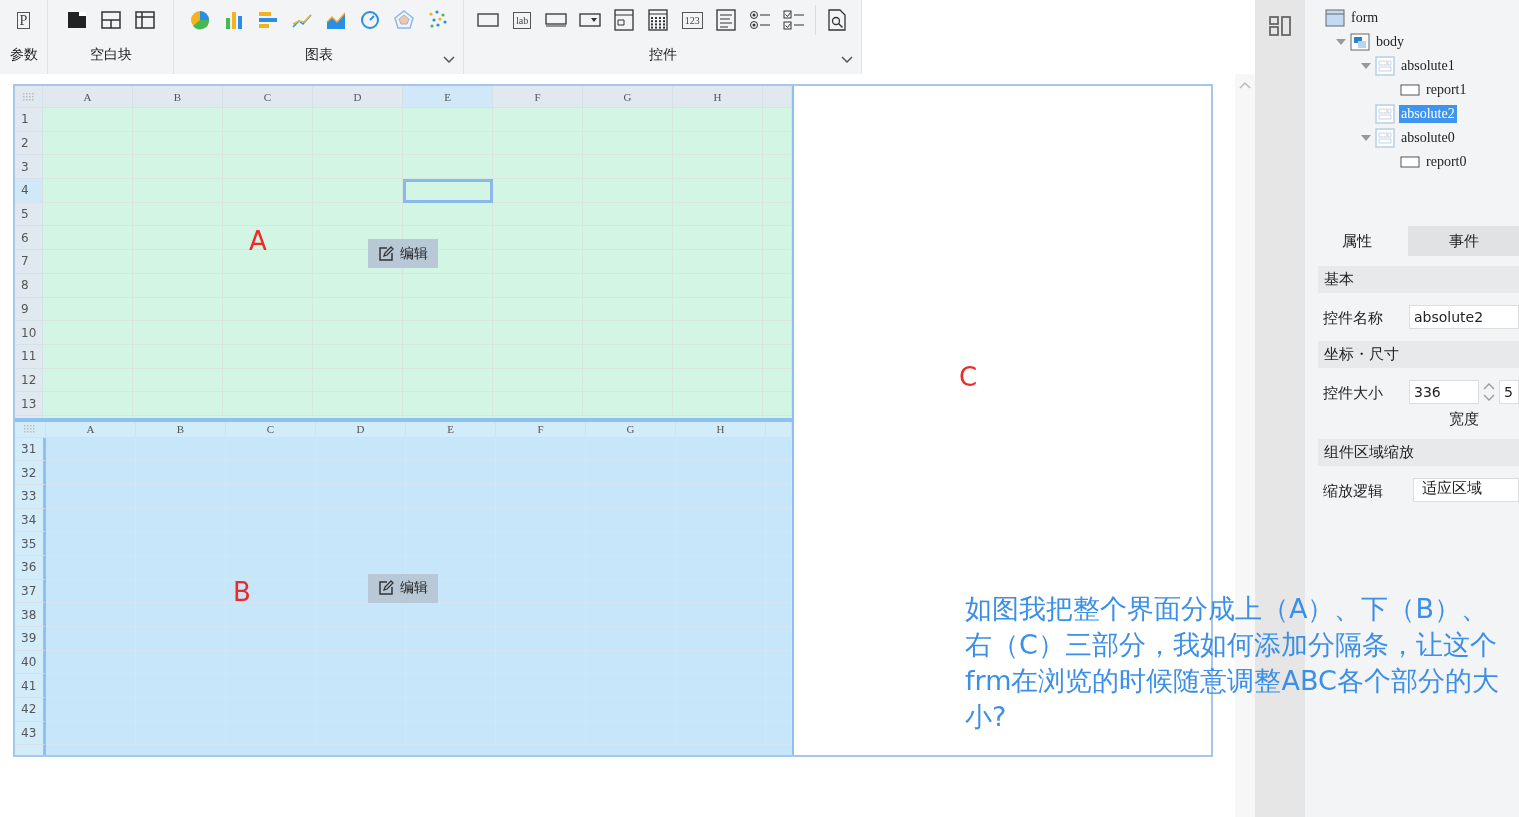  Describe the element at coordinates (30, 473) in the screenshot. I see `row-header: 32` at that location.